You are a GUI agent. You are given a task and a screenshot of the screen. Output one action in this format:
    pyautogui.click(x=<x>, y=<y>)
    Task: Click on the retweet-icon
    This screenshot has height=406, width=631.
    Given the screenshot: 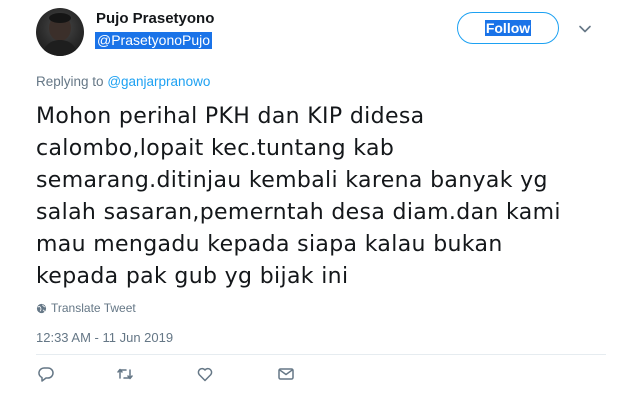 What is the action you would take?
    pyautogui.click(x=125, y=374)
    